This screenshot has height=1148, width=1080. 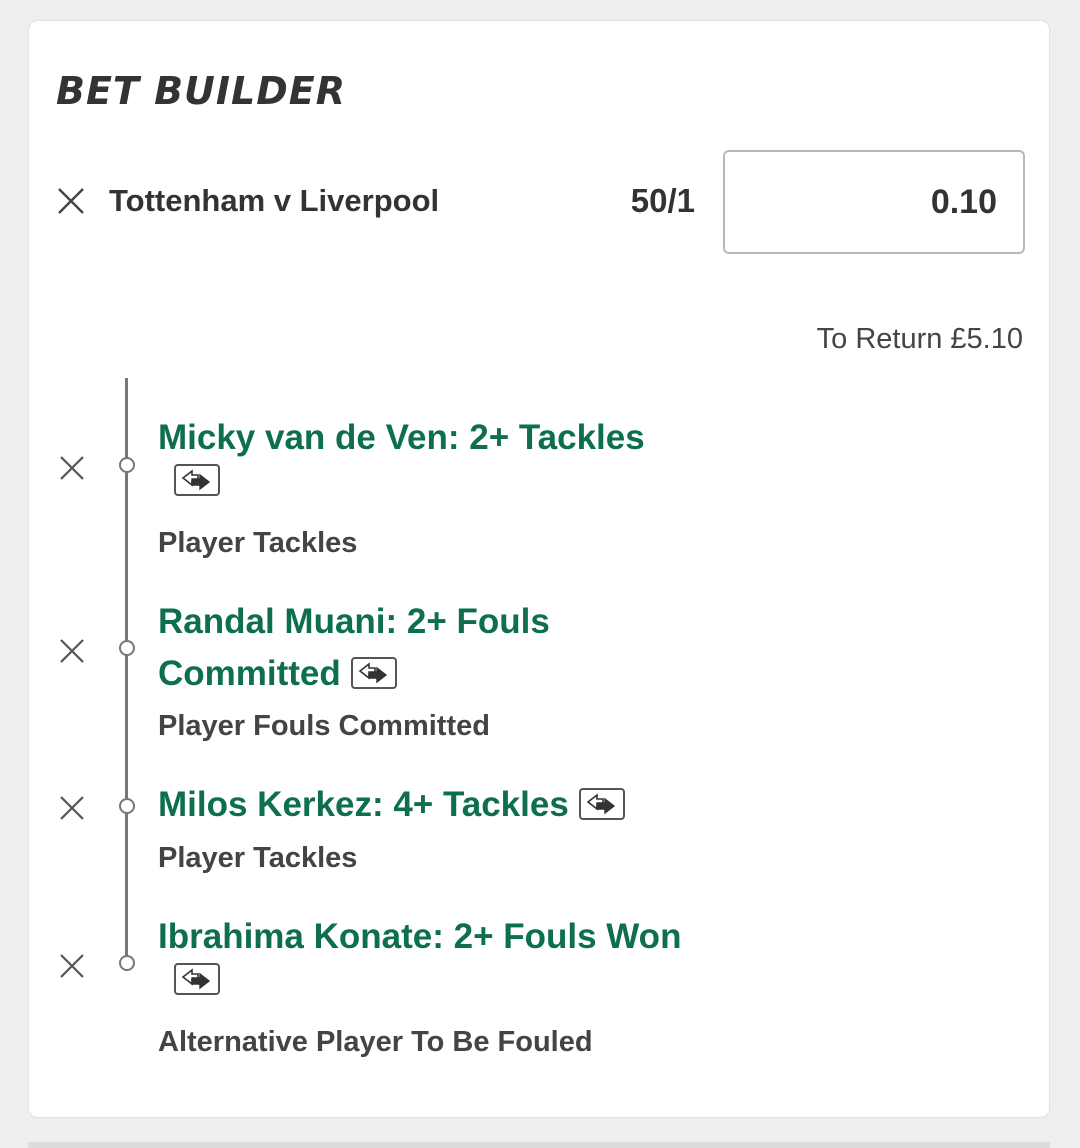 I want to click on selection-title: Ibrahima Konate: 2+ Fouls Won, so click(x=498, y=953).